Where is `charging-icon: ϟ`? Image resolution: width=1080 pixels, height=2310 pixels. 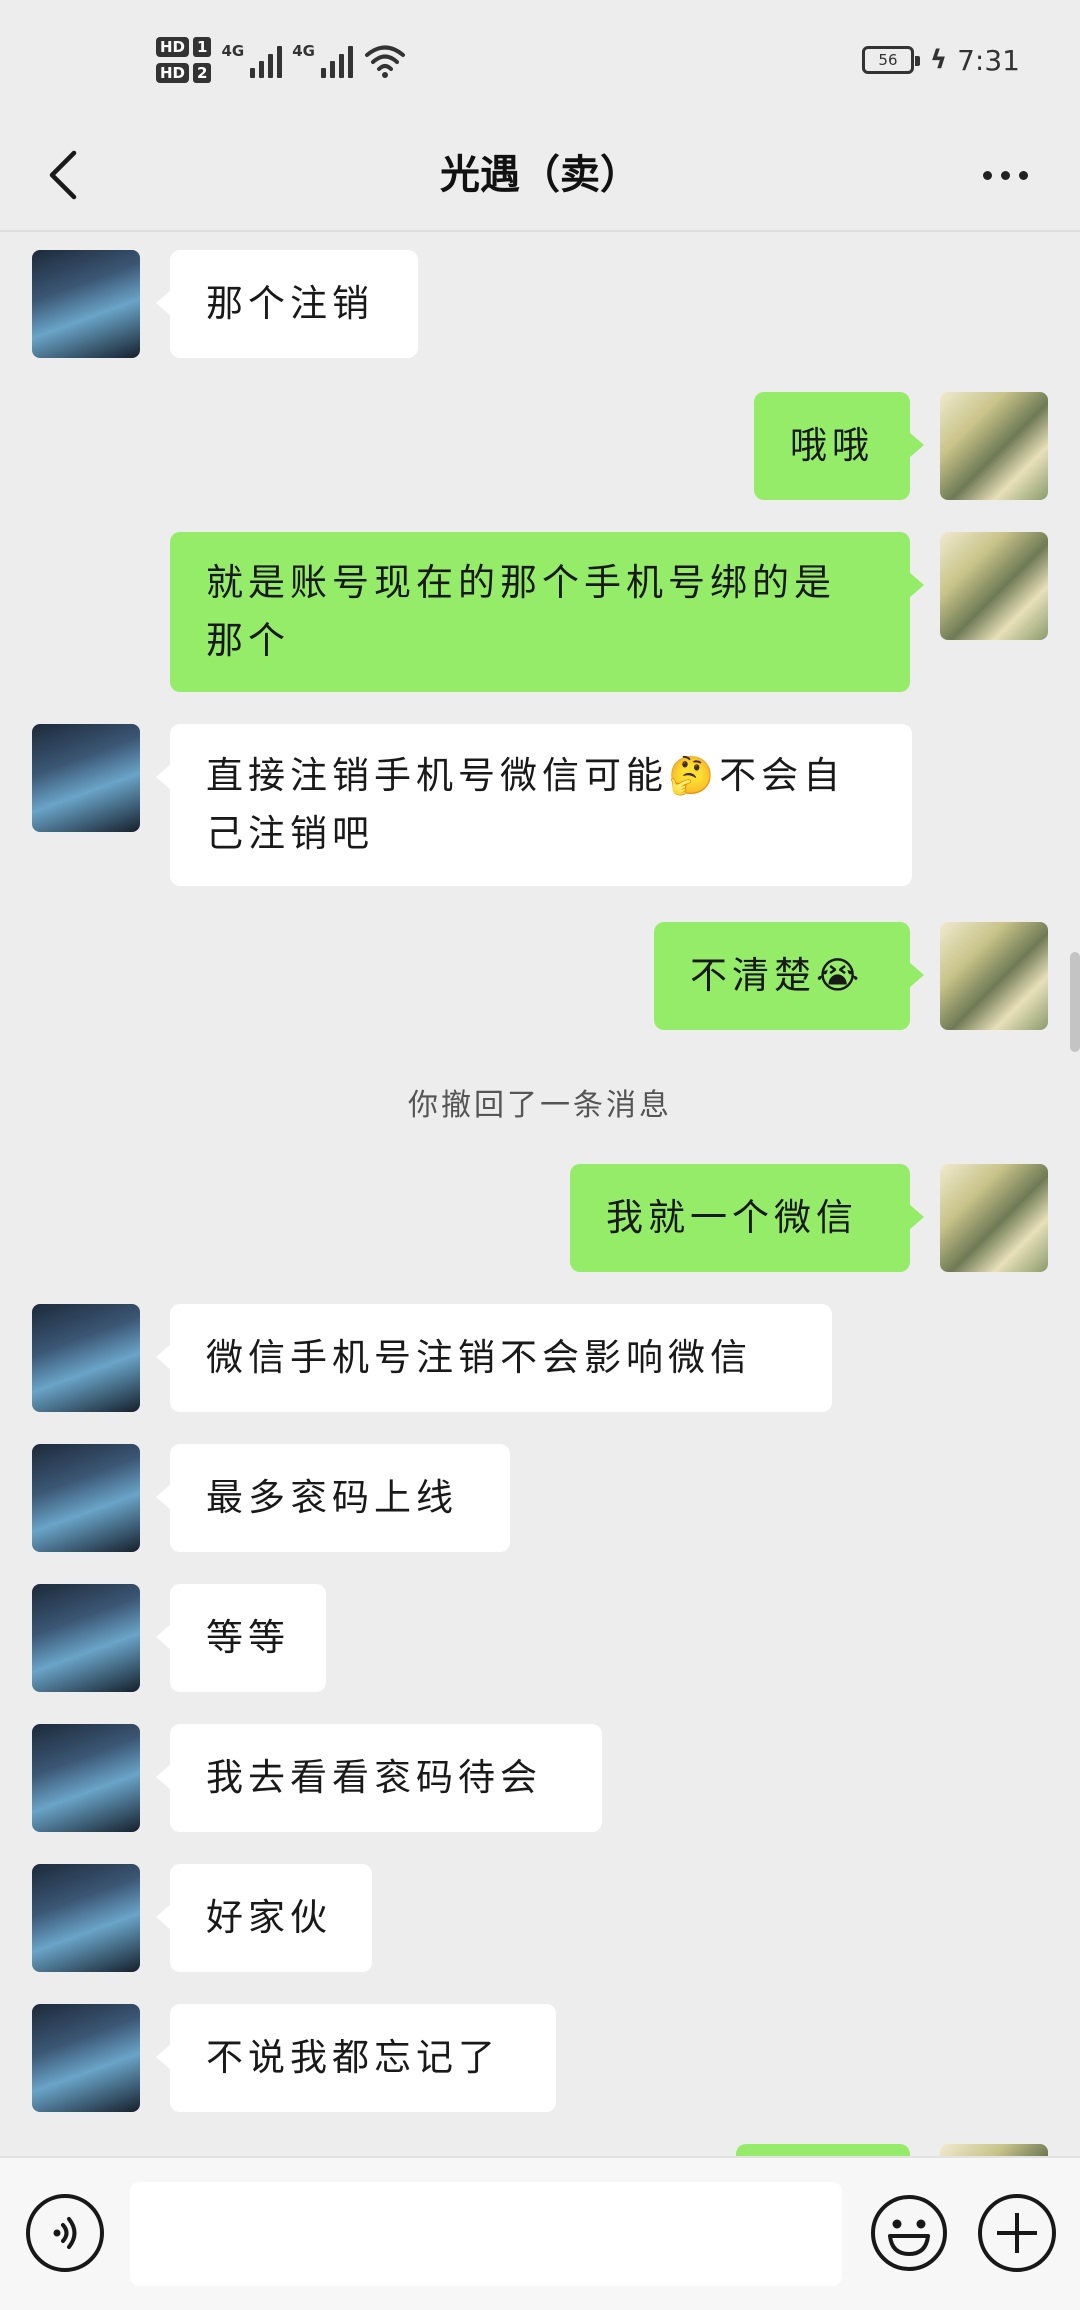 charging-icon: ϟ is located at coordinates (938, 60).